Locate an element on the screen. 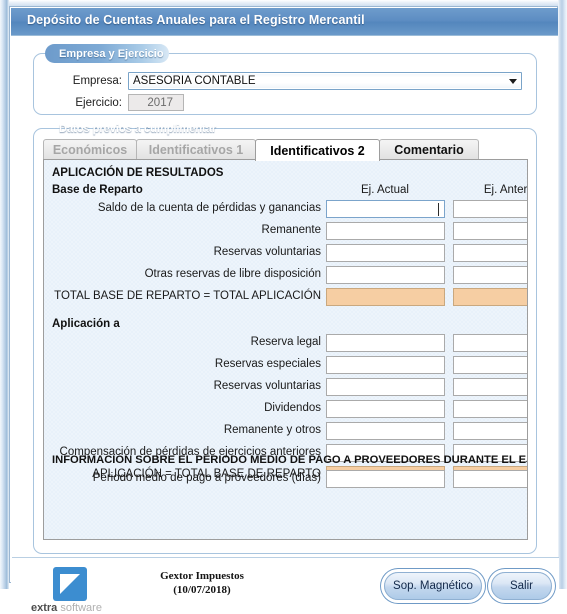  extra-software-logo-icon is located at coordinates (70, 584).